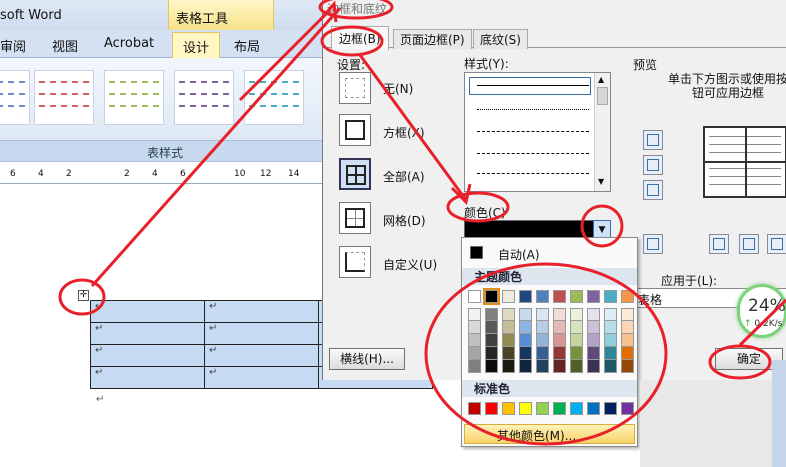 The image size is (786, 467). Describe the element at coordinates (404, 176) in the screenshot. I see `setting-all-label: 全部(A)` at that location.